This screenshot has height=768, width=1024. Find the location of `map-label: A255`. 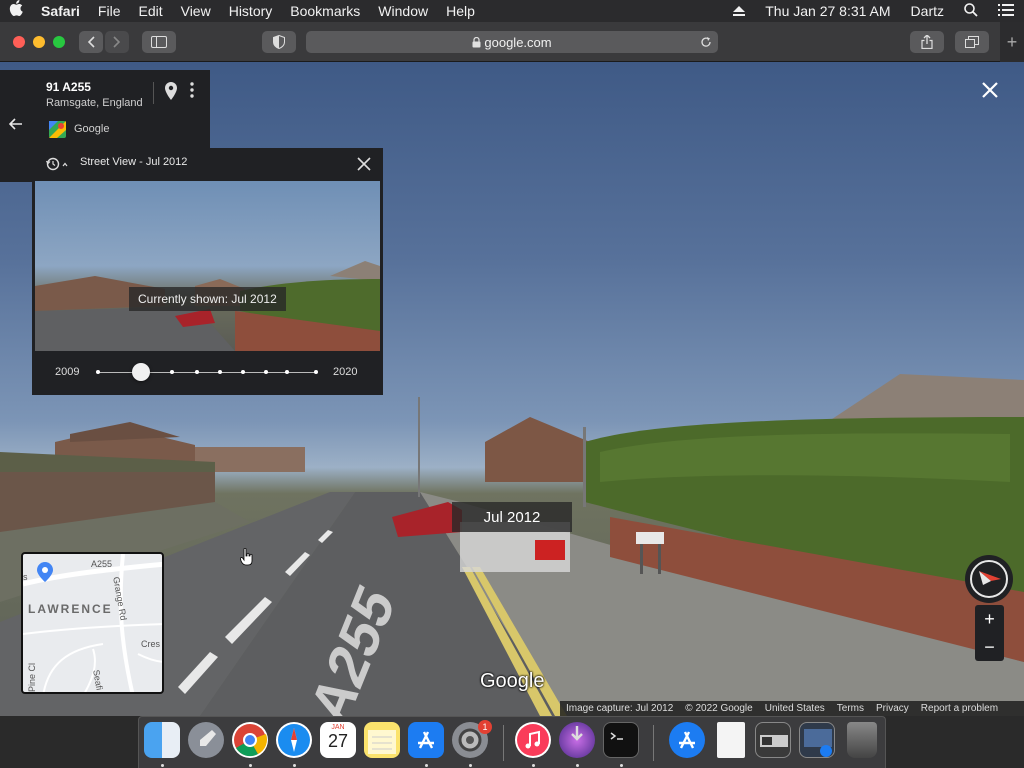

map-label: A255 is located at coordinates (102, 564).